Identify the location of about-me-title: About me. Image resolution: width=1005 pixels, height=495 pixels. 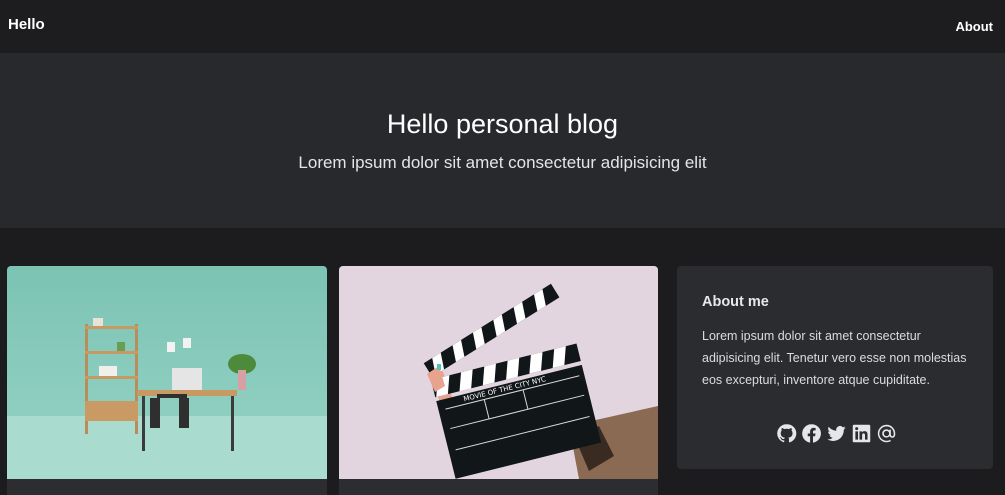
(735, 302).